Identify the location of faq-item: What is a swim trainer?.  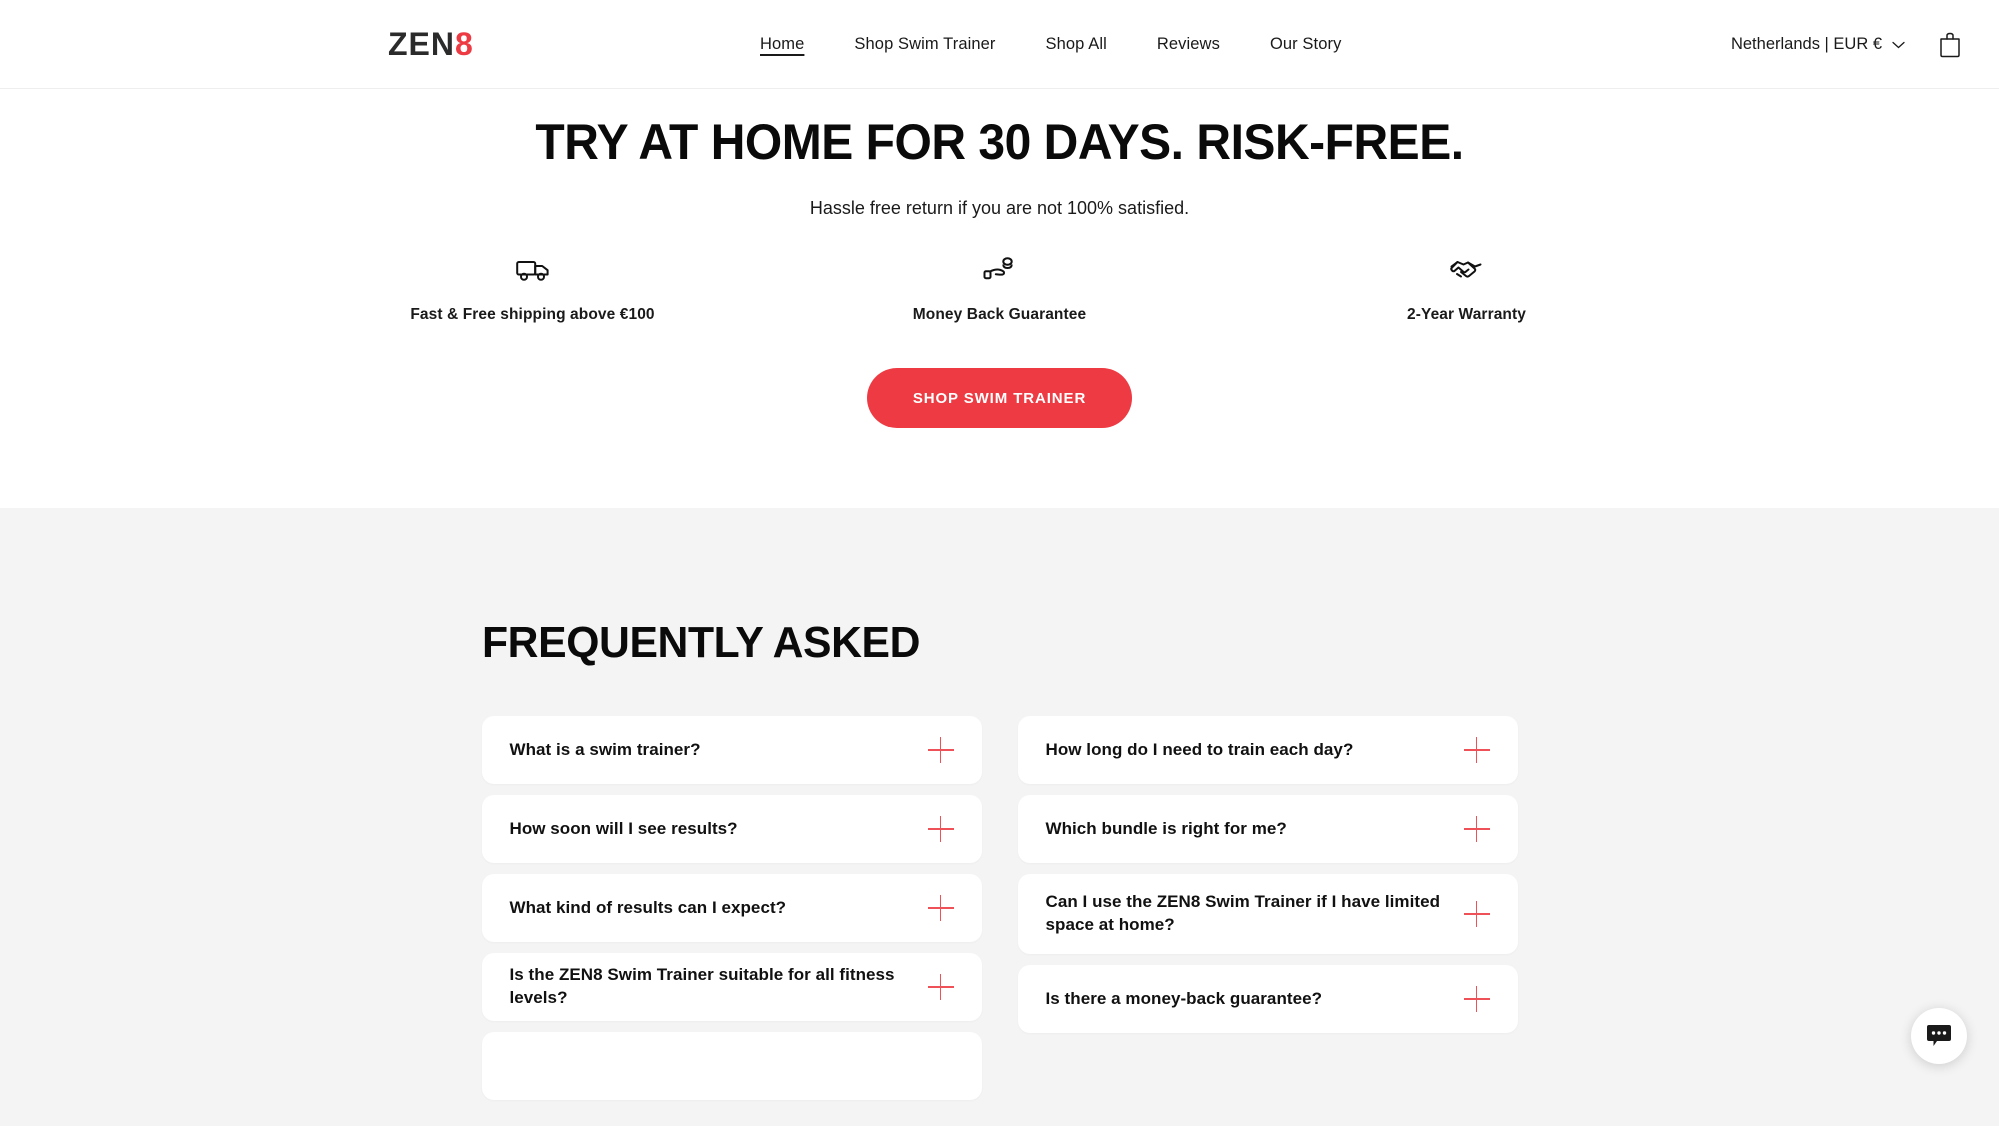
(731, 750).